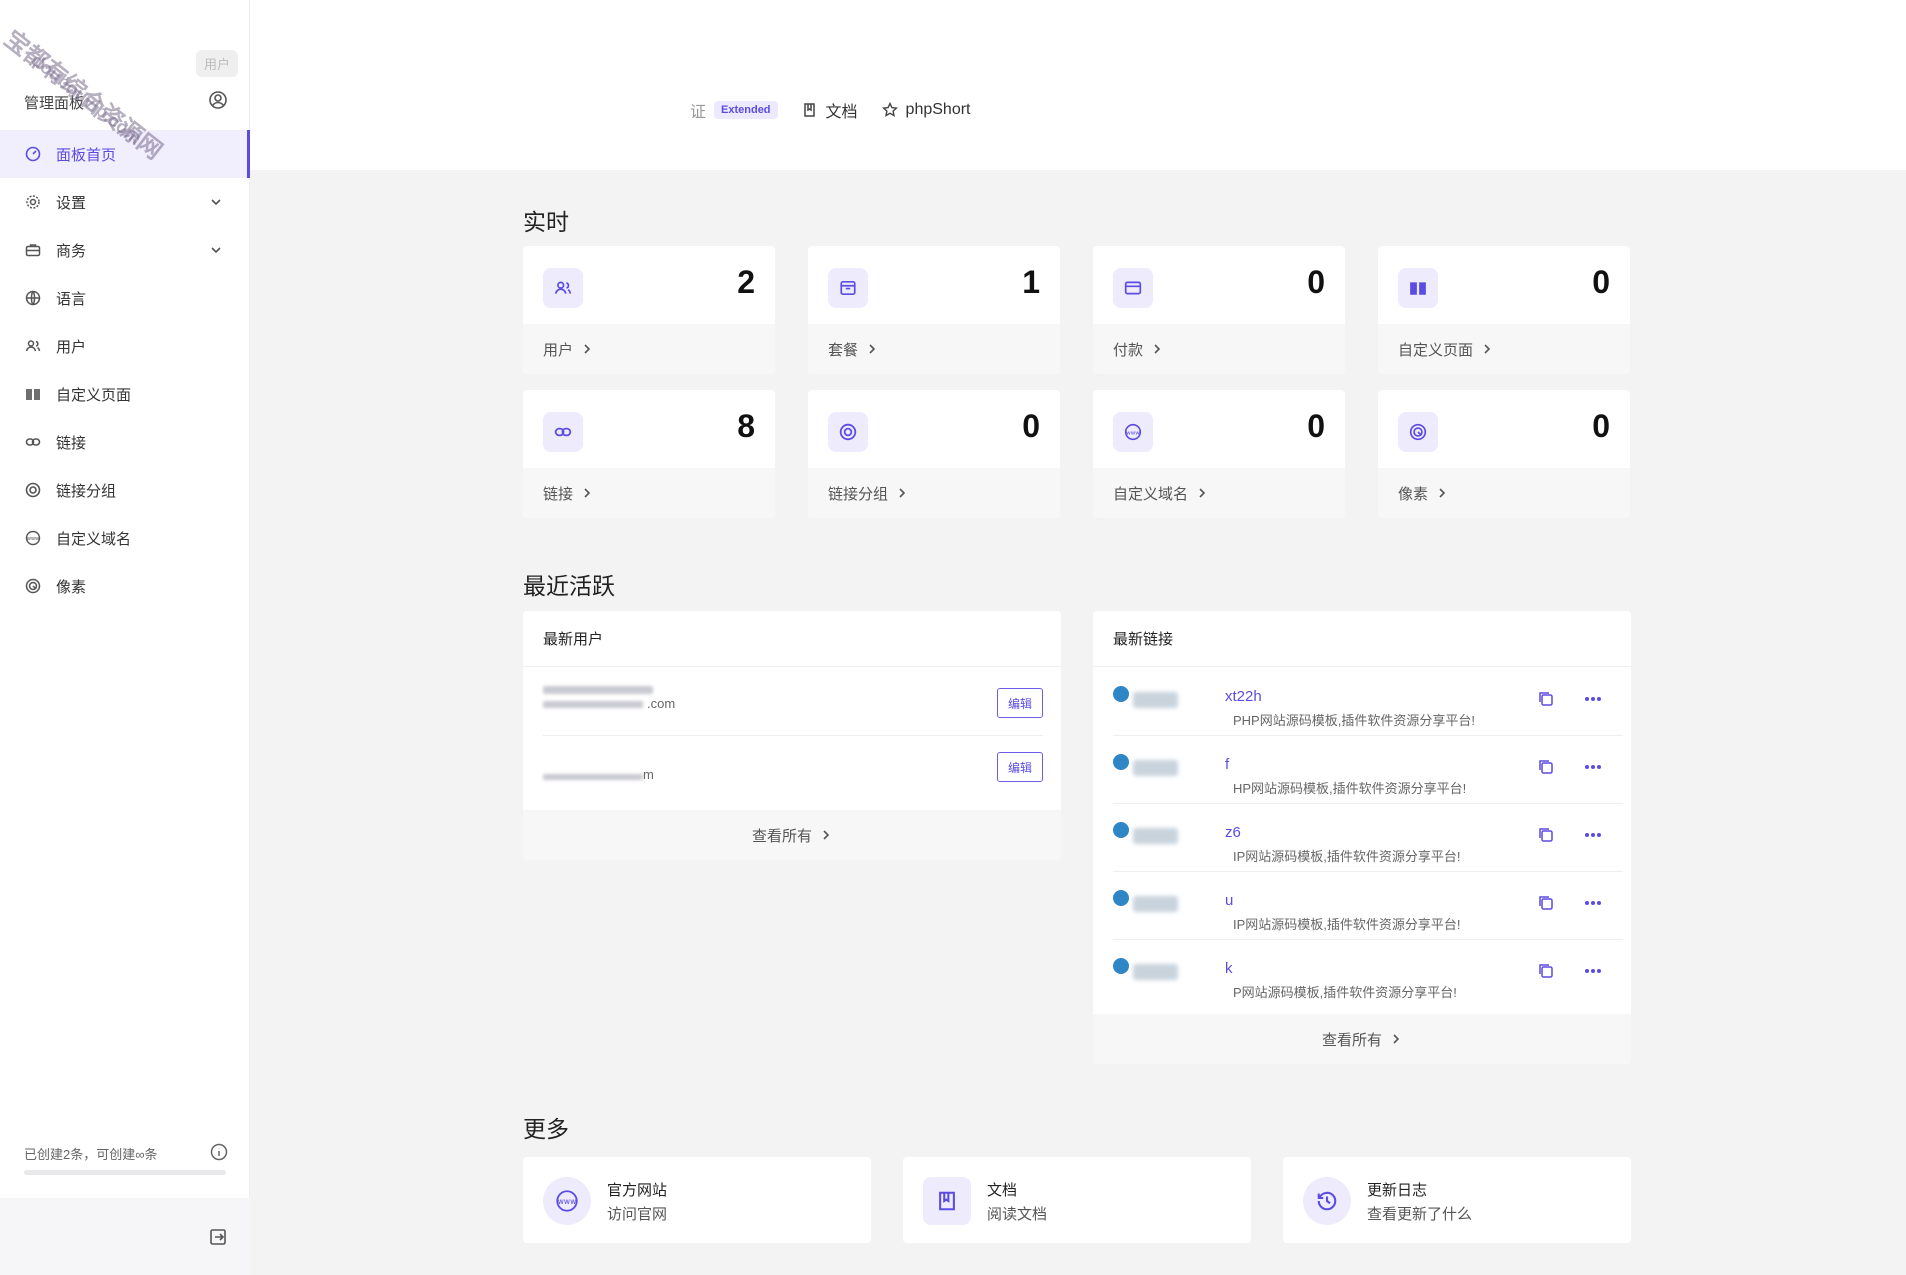 This screenshot has width=1906, height=1275. Describe the element at coordinates (125, 202) in the screenshot. I see `sidebar-item-settings: 设置` at that location.